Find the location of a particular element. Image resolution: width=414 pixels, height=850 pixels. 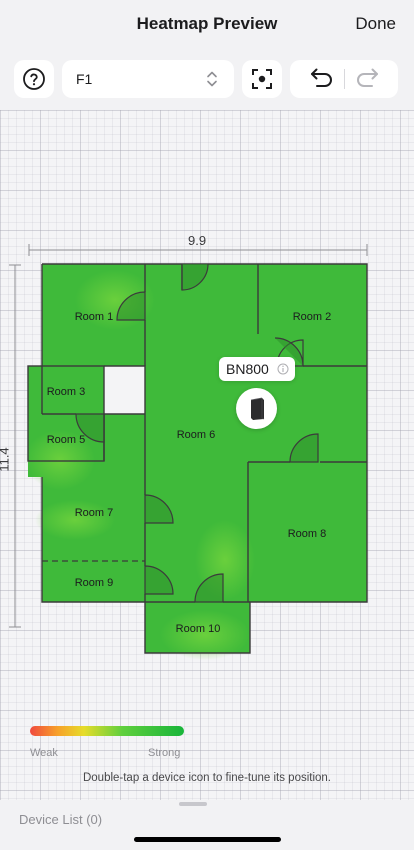

redo-arrow-icon is located at coordinates (367, 77).